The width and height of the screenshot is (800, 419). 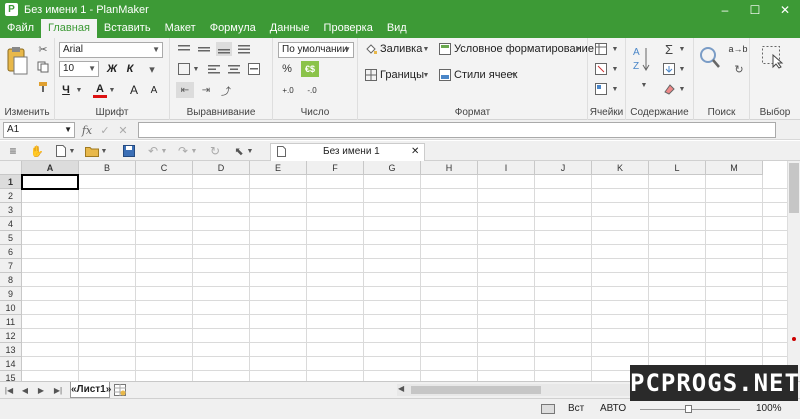 What do you see at coordinates (11, 252) in the screenshot?
I see `row-header-6: 6` at bounding box center [11, 252].